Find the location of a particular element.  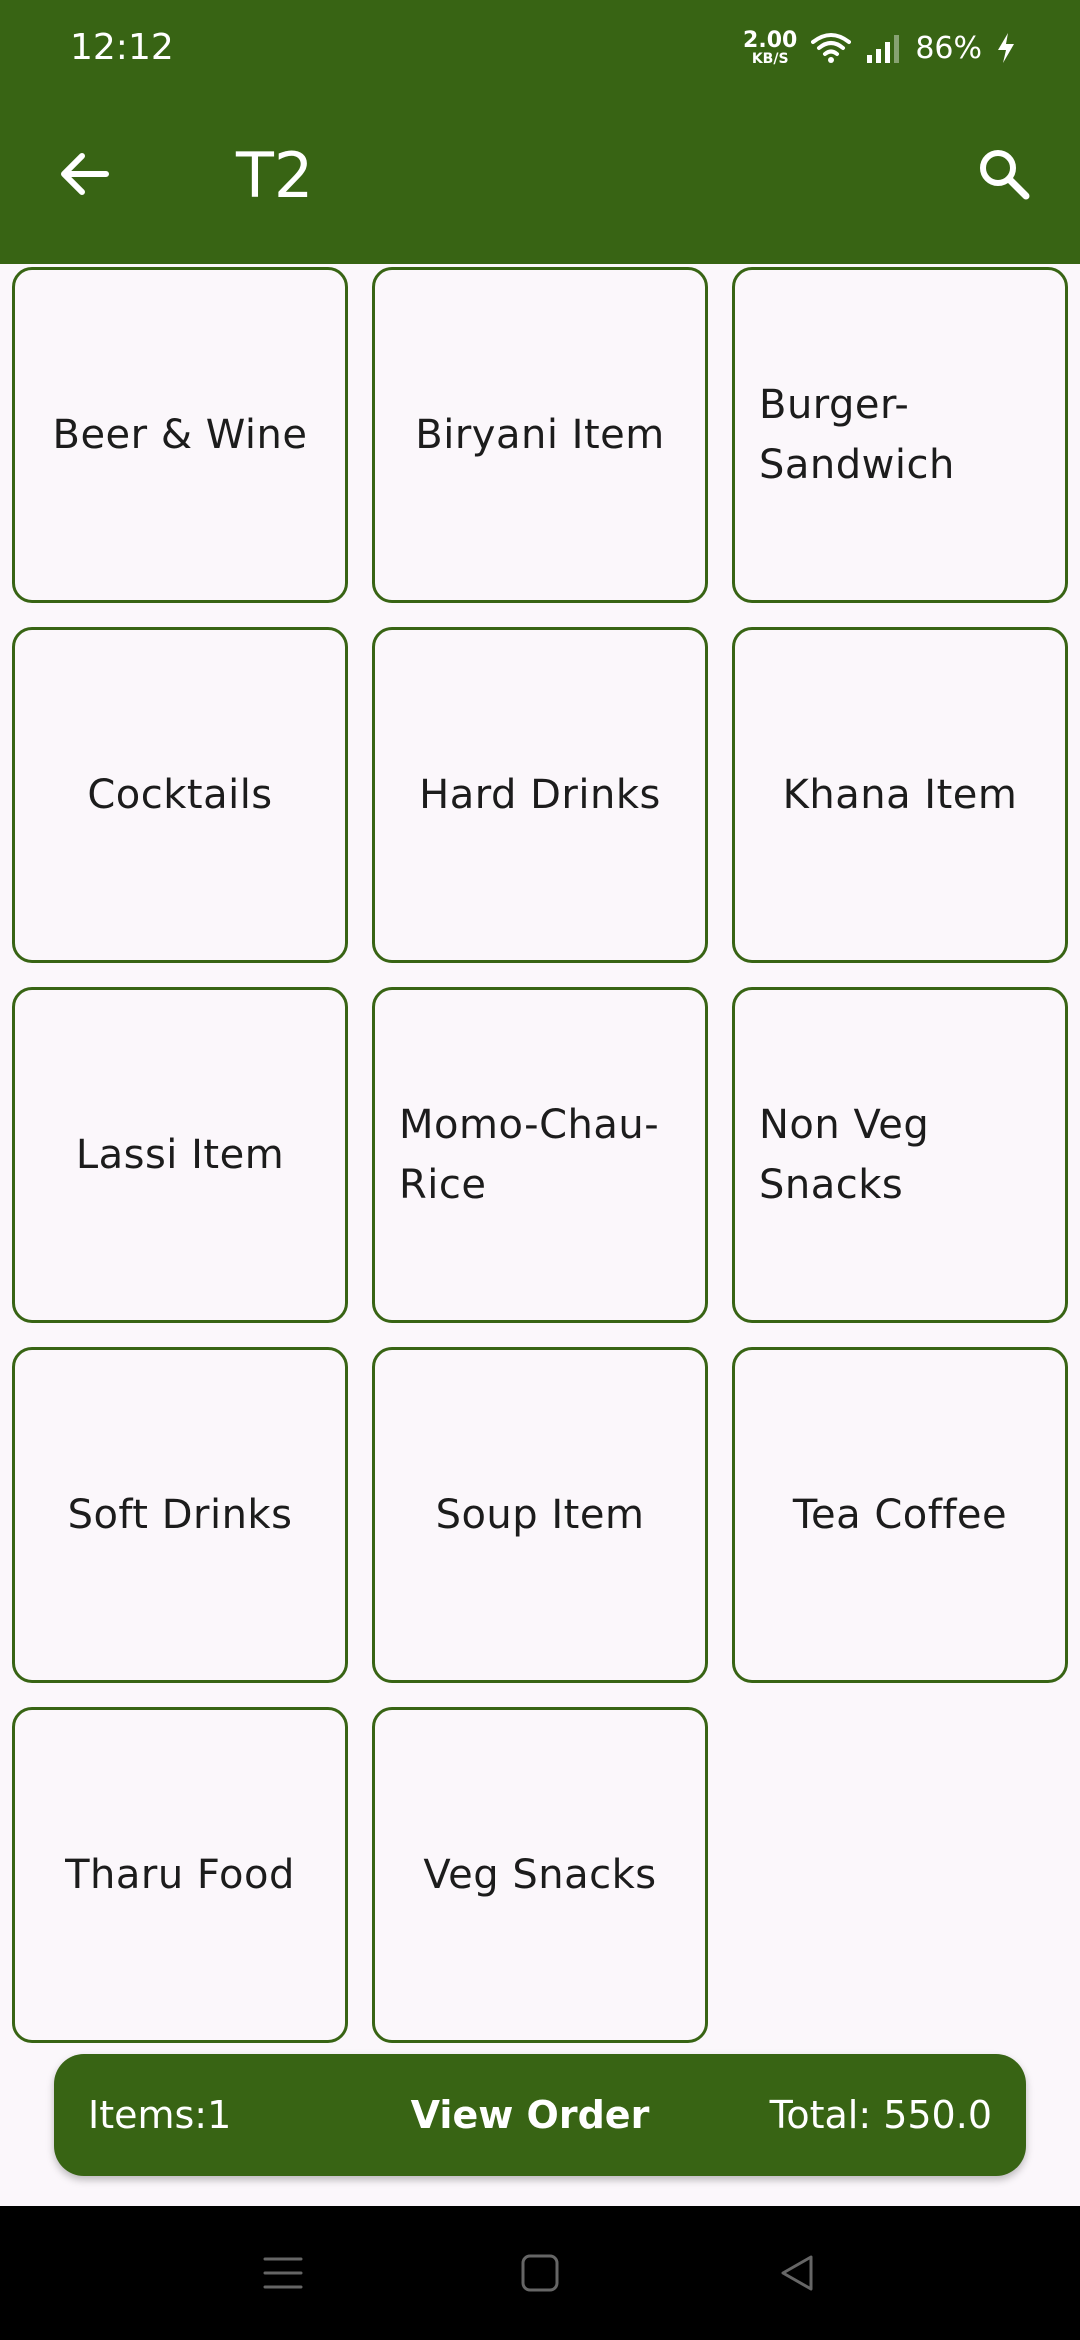

category-label: Veg Snacks is located at coordinates (540, 1875).